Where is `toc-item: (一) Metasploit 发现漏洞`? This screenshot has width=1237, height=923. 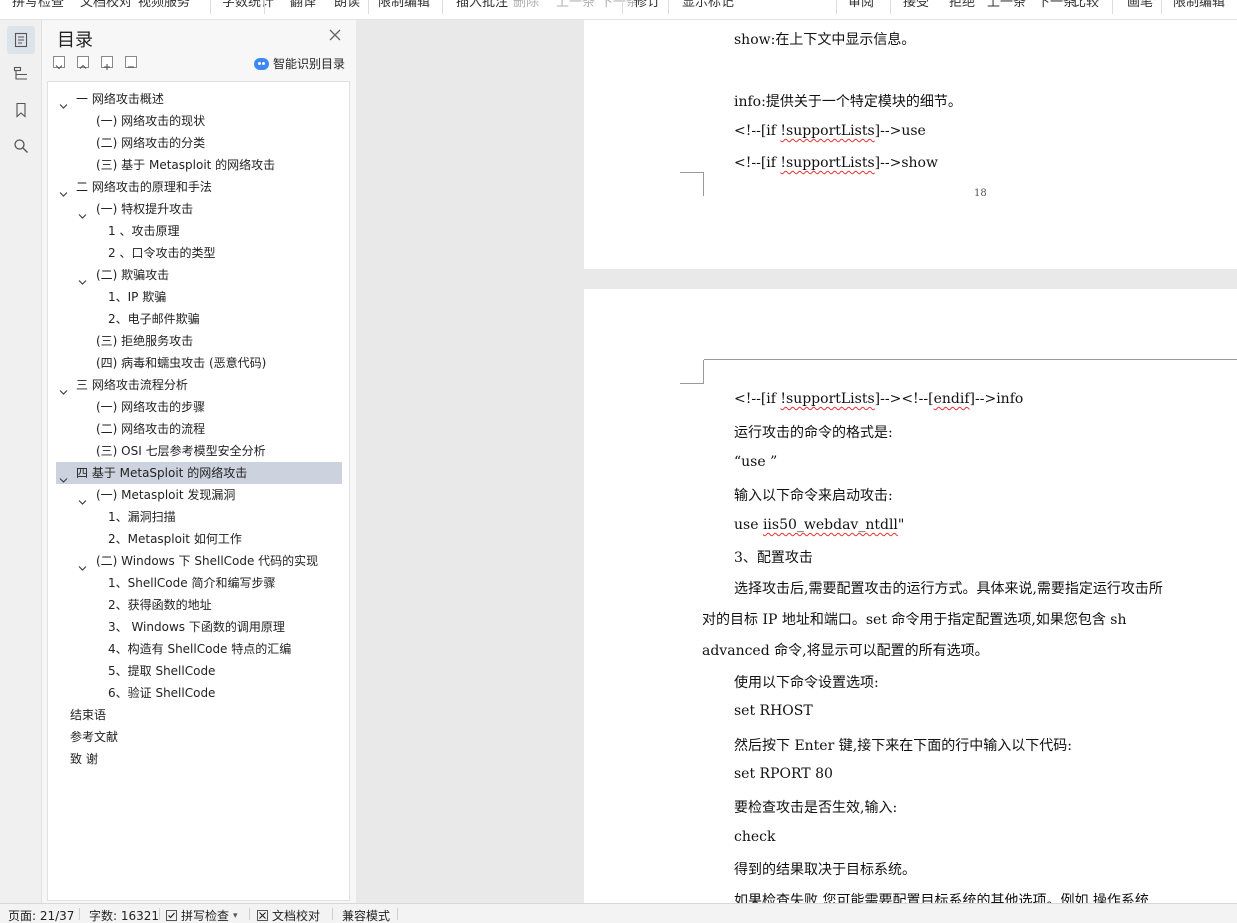
toc-item: (一) Metasploit 发现漏洞 is located at coordinates (198, 495).